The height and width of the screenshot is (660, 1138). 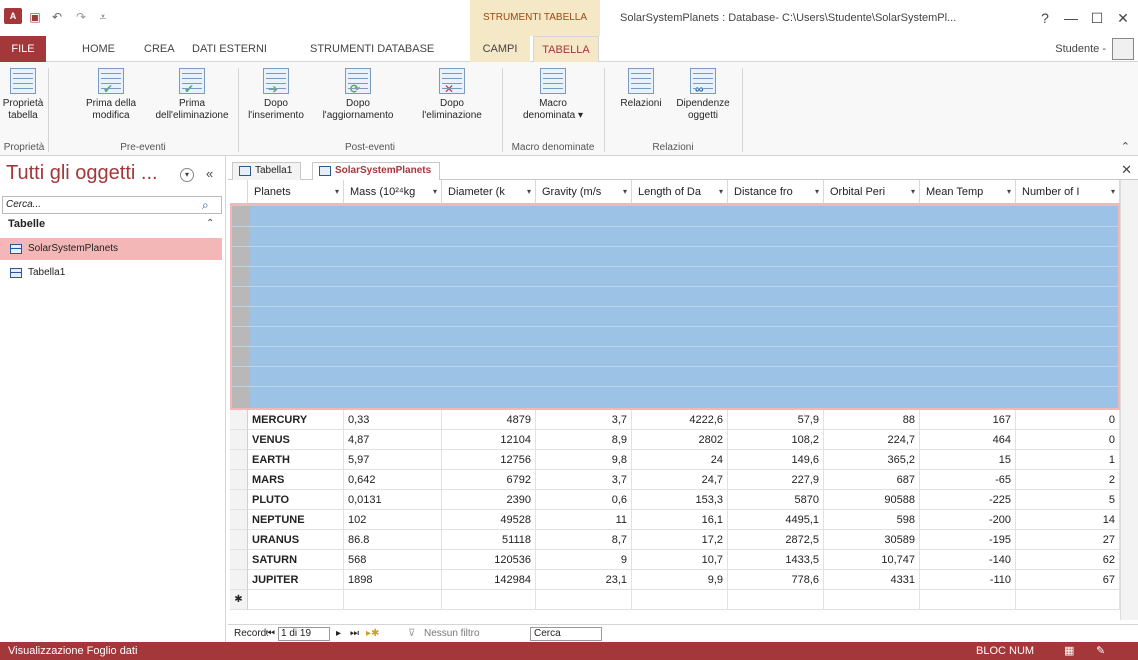 What do you see at coordinates (13, 16) in the screenshot?
I see `access-app-icon: A` at bounding box center [13, 16].